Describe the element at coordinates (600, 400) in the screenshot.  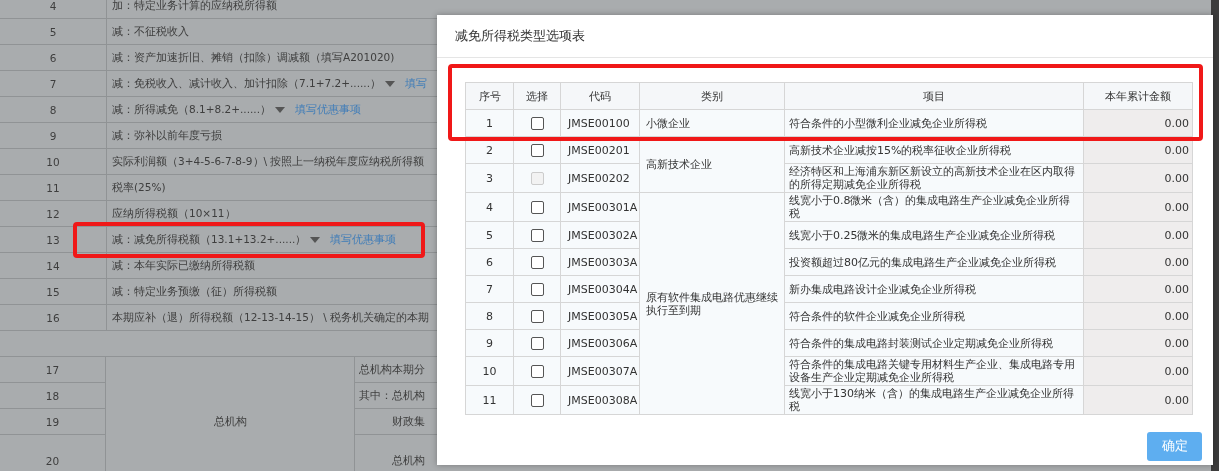
I see `table-cell: JMSE00308A` at that location.